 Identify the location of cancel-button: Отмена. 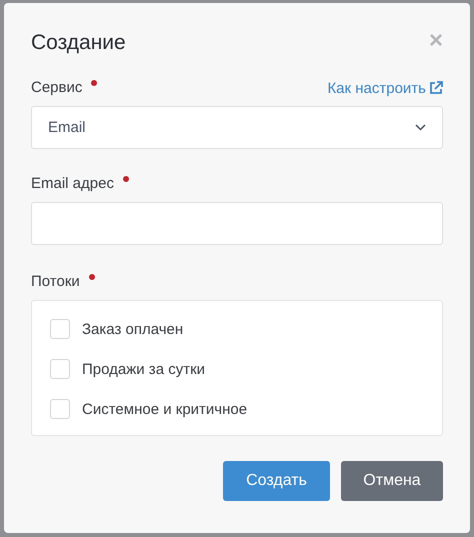
(392, 481).